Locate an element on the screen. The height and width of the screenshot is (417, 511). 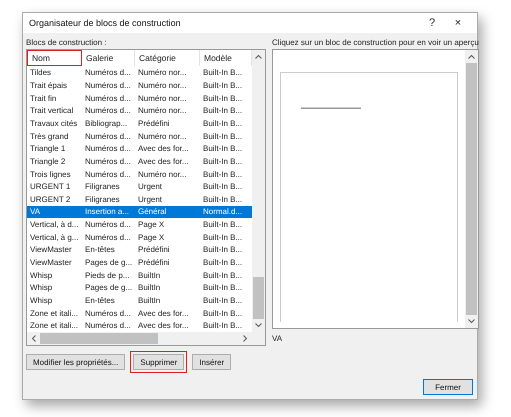
table-cell-text: BuiltIn is located at coordinates (149, 275).